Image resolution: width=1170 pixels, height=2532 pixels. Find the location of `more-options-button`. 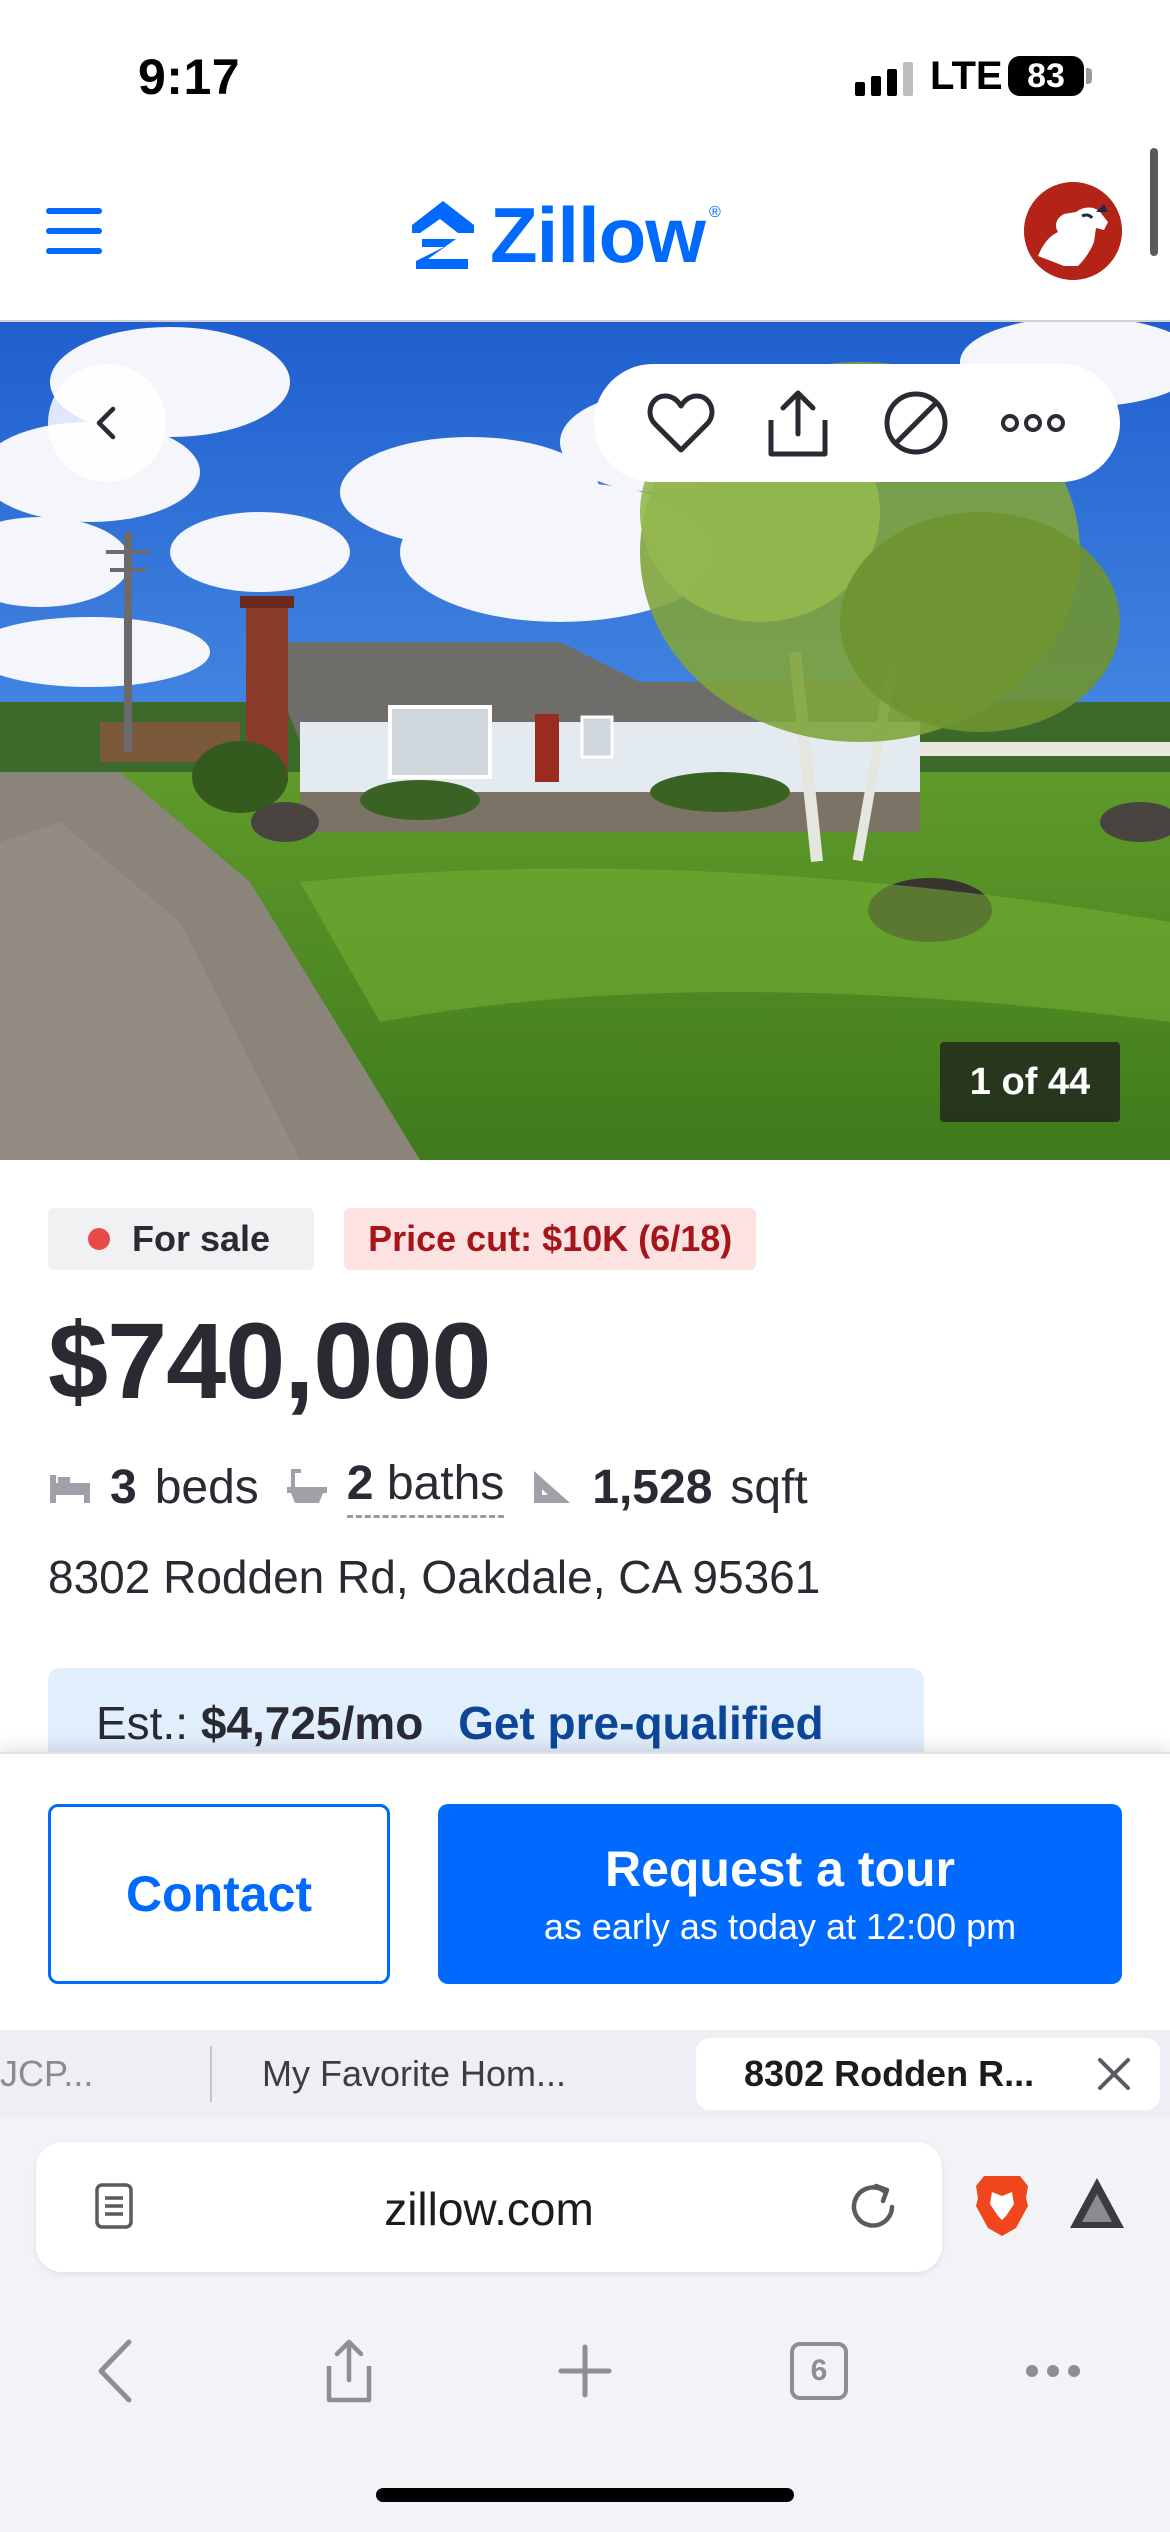

more-options-button is located at coordinates (1033, 423).